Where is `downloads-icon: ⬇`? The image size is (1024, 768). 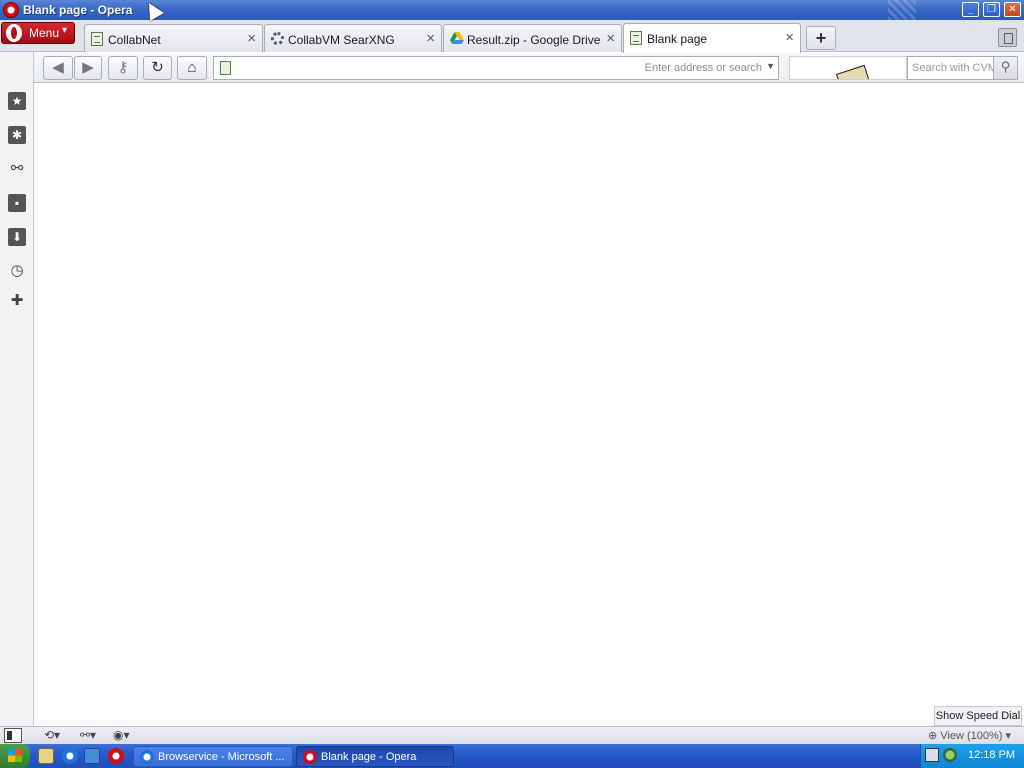
downloads-icon: ⬇ is located at coordinates (17, 237).